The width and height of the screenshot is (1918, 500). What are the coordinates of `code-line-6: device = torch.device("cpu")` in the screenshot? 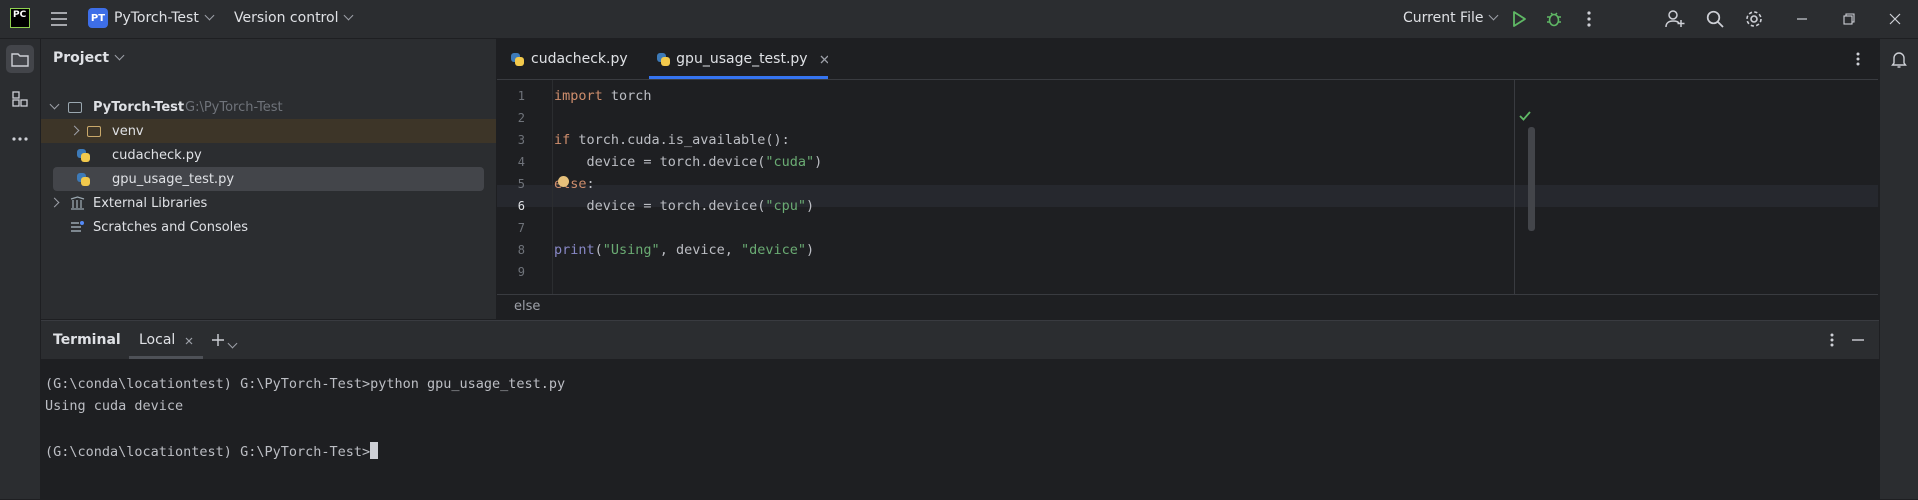 It's located at (684, 206).